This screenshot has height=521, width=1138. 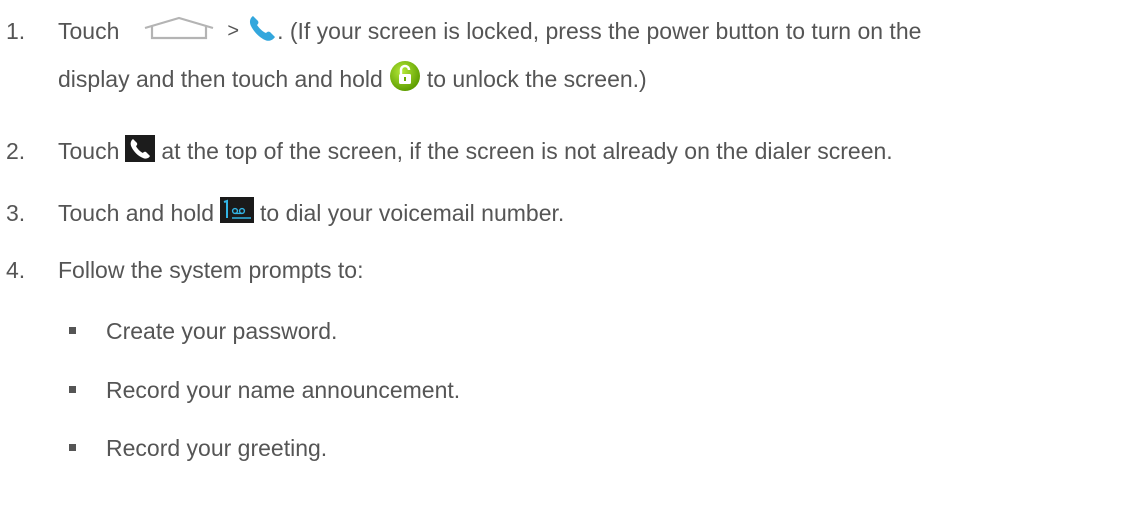 What do you see at coordinates (136, 212) in the screenshot?
I see `step-text-part: Touch and hold` at bounding box center [136, 212].